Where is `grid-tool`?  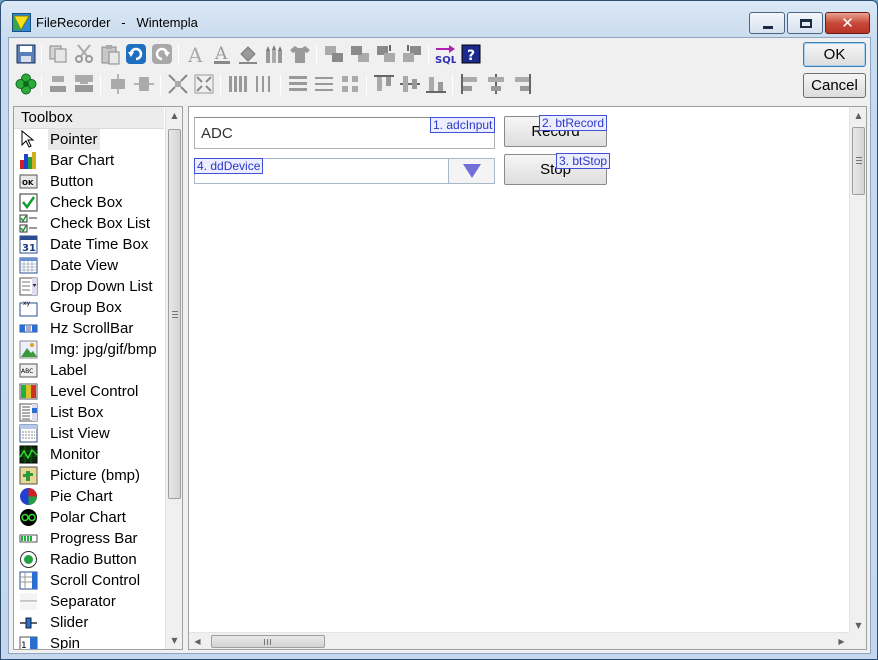
grid-tool is located at coordinates (350, 84).